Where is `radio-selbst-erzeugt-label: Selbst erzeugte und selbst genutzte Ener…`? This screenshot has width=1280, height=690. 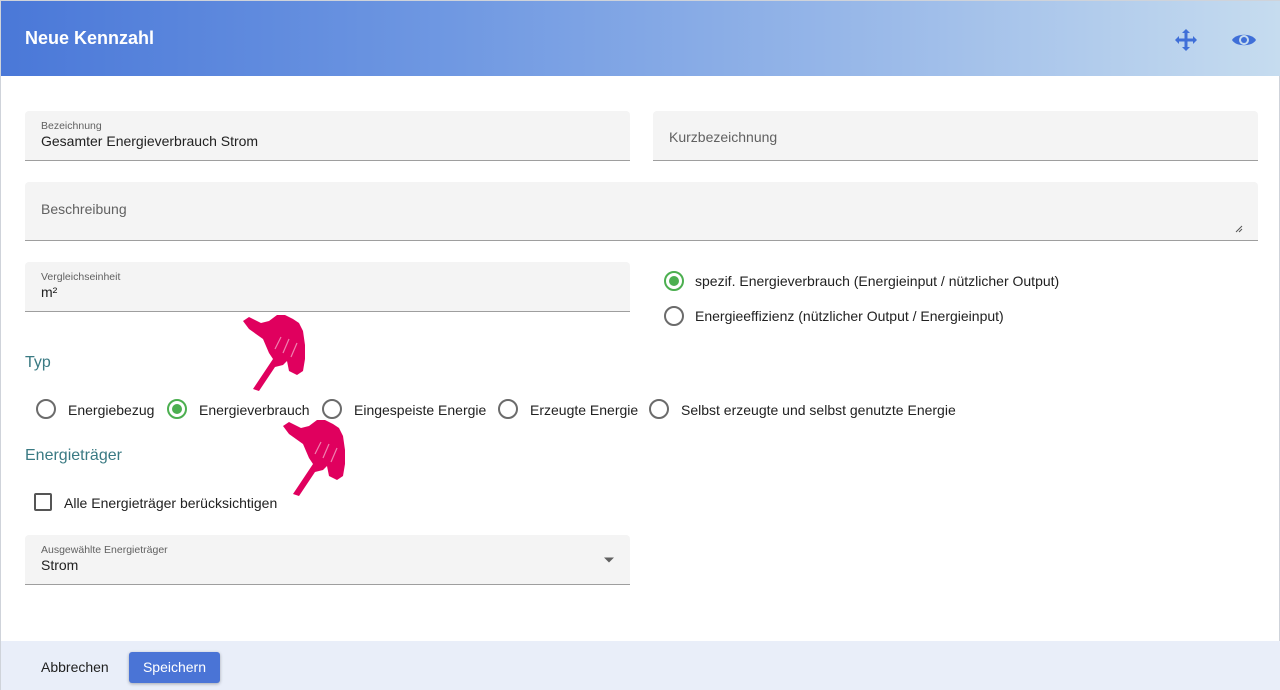
radio-selbst-erzeugt-label: Selbst erzeugte und selbst genutzte Ener… is located at coordinates (818, 410).